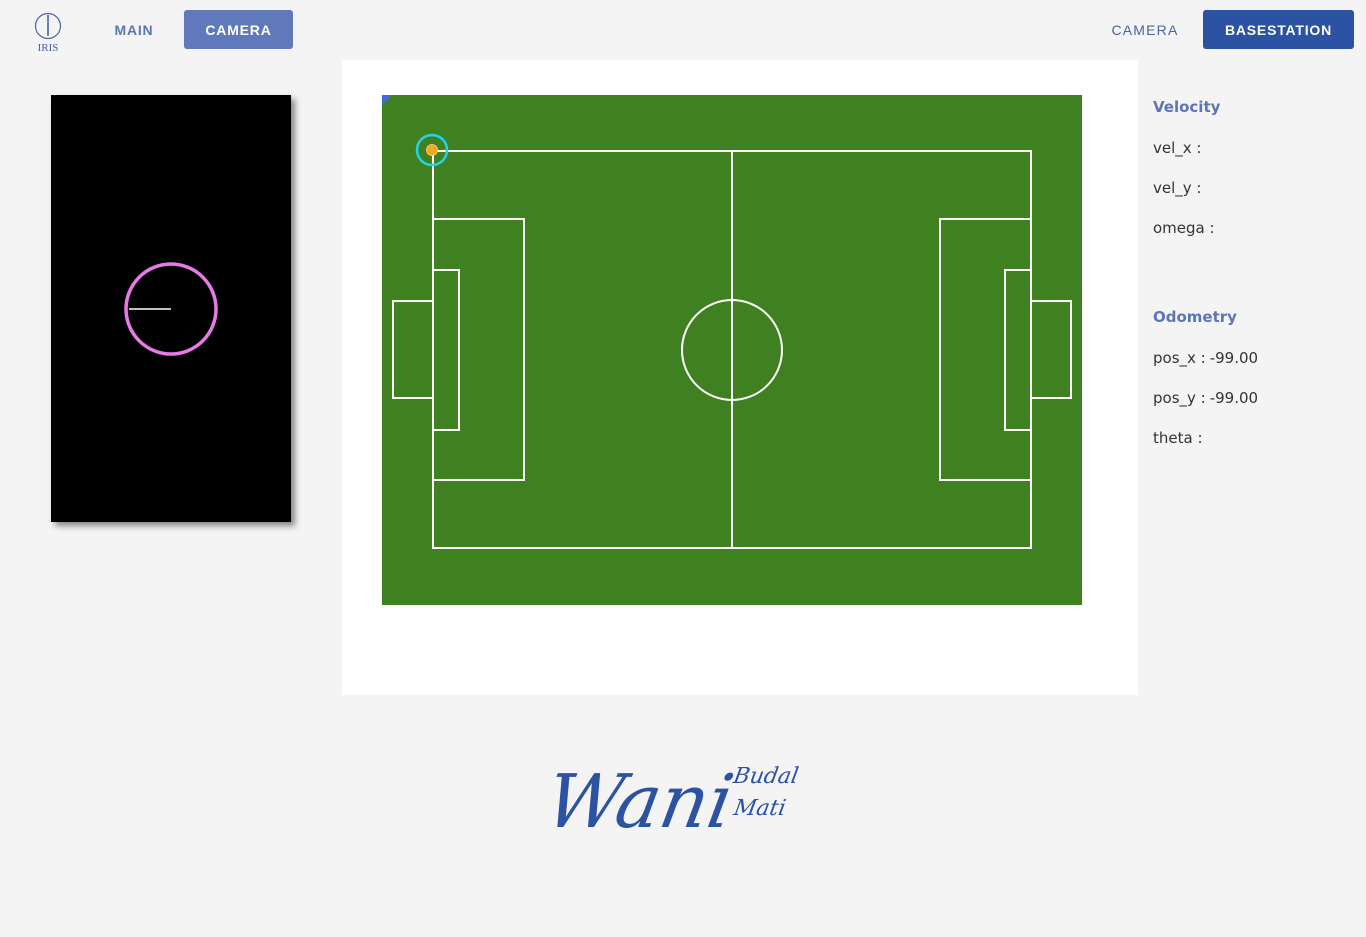 The width and height of the screenshot is (1366, 937). Describe the element at coordinates (432, 150) in the screenshot. I see `ball-marker` at that location.